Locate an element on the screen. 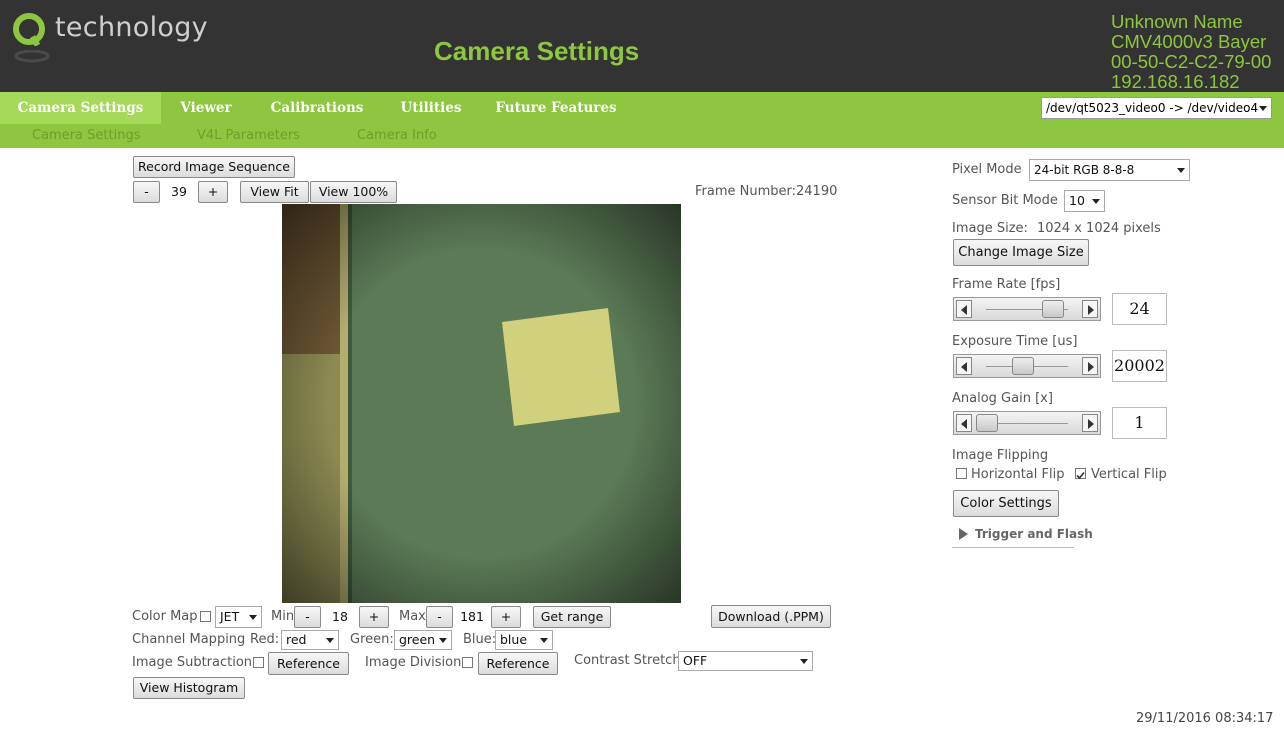 This screenshot has width=1284, height=736. image-division-label: Image Division is located at coordinates (413, 662).